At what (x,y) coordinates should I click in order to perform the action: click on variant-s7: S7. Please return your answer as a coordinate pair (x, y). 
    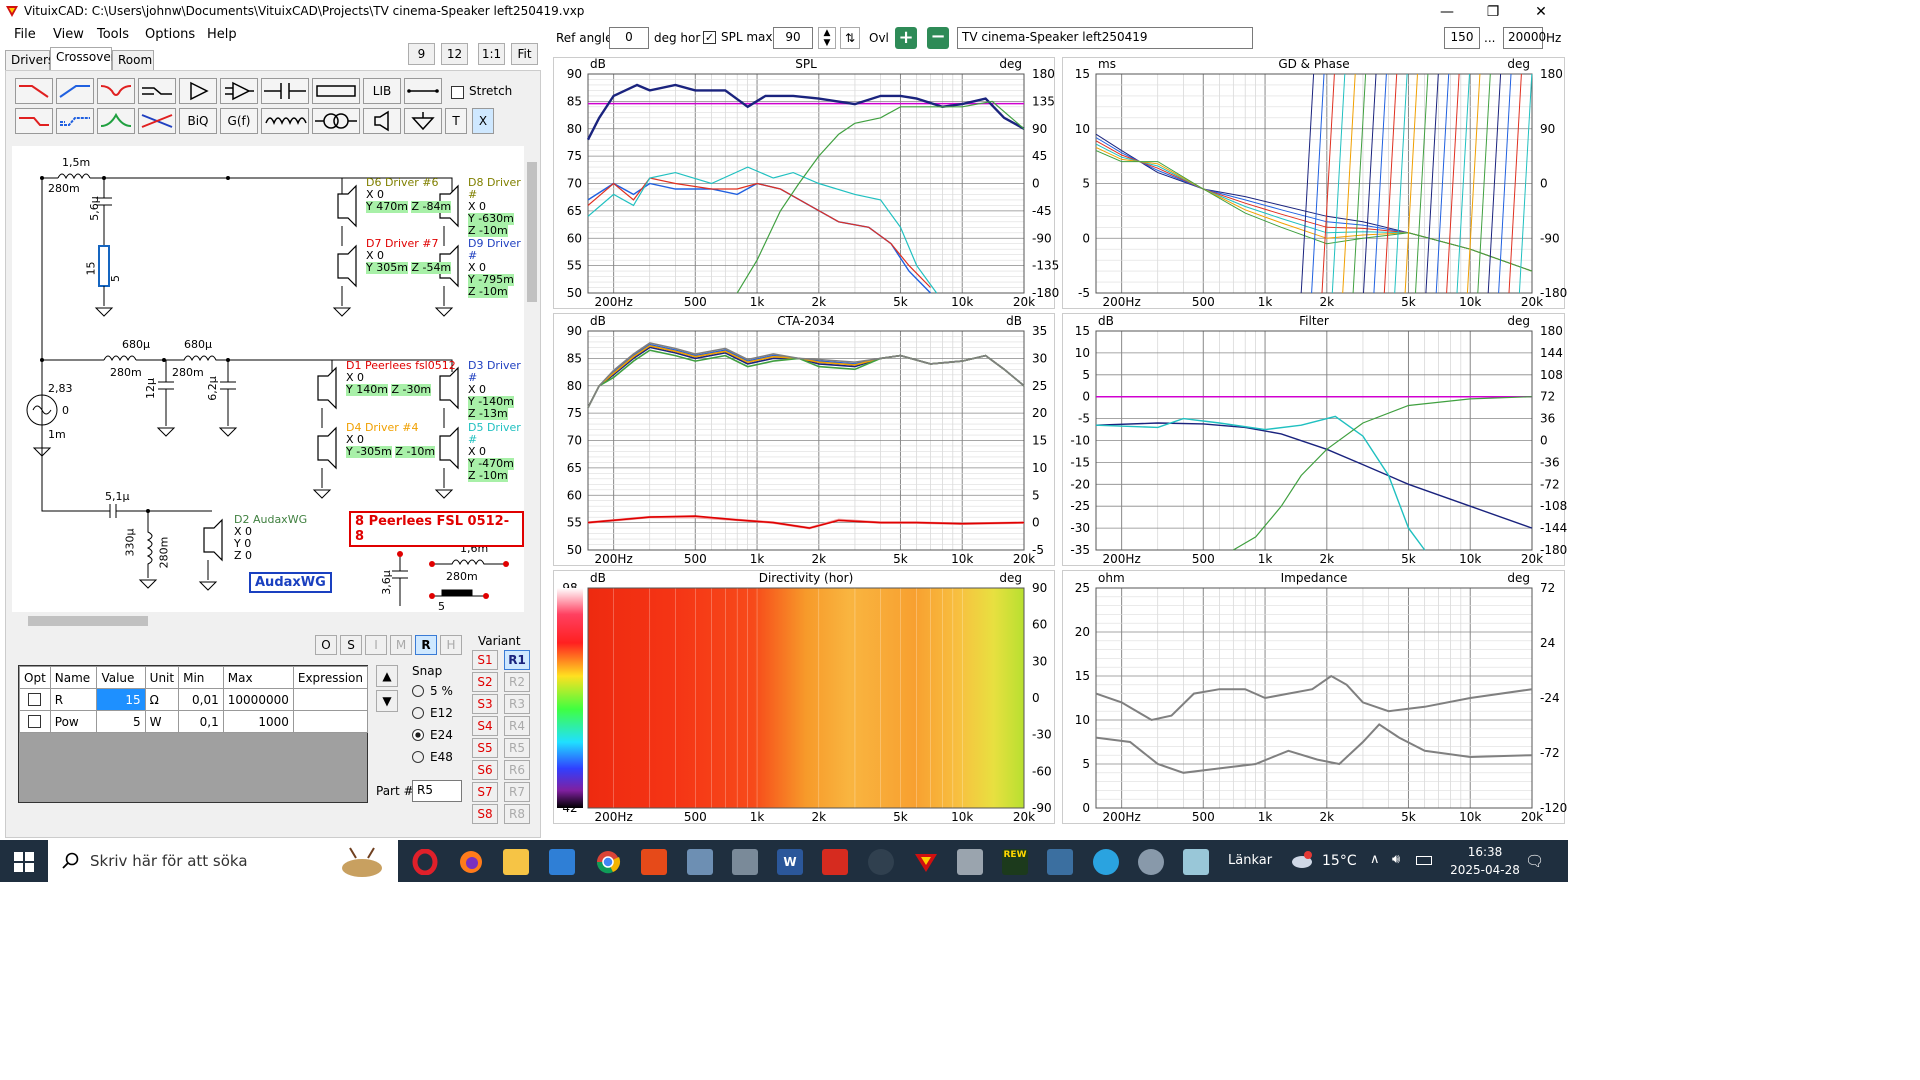
    Looking at the image, I should click on (485, 792).